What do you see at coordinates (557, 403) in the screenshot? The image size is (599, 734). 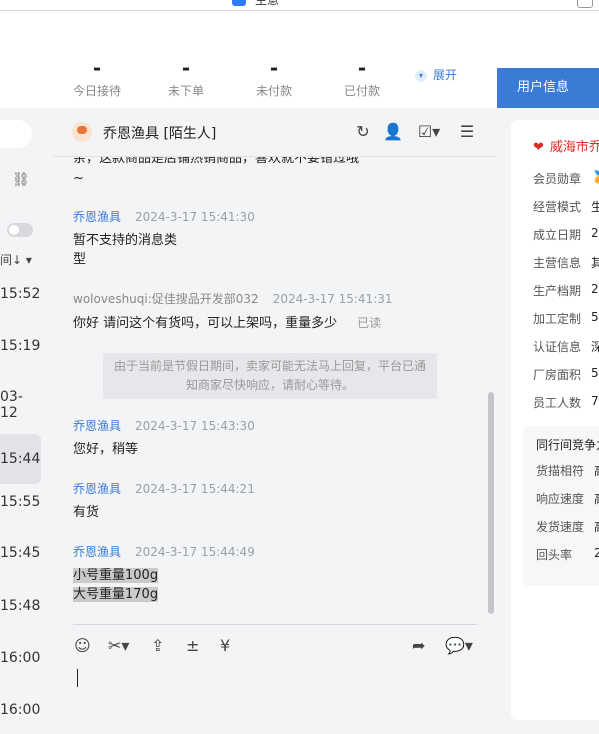 I see `info-label: 员工人数` at bounding box center [557, 403].